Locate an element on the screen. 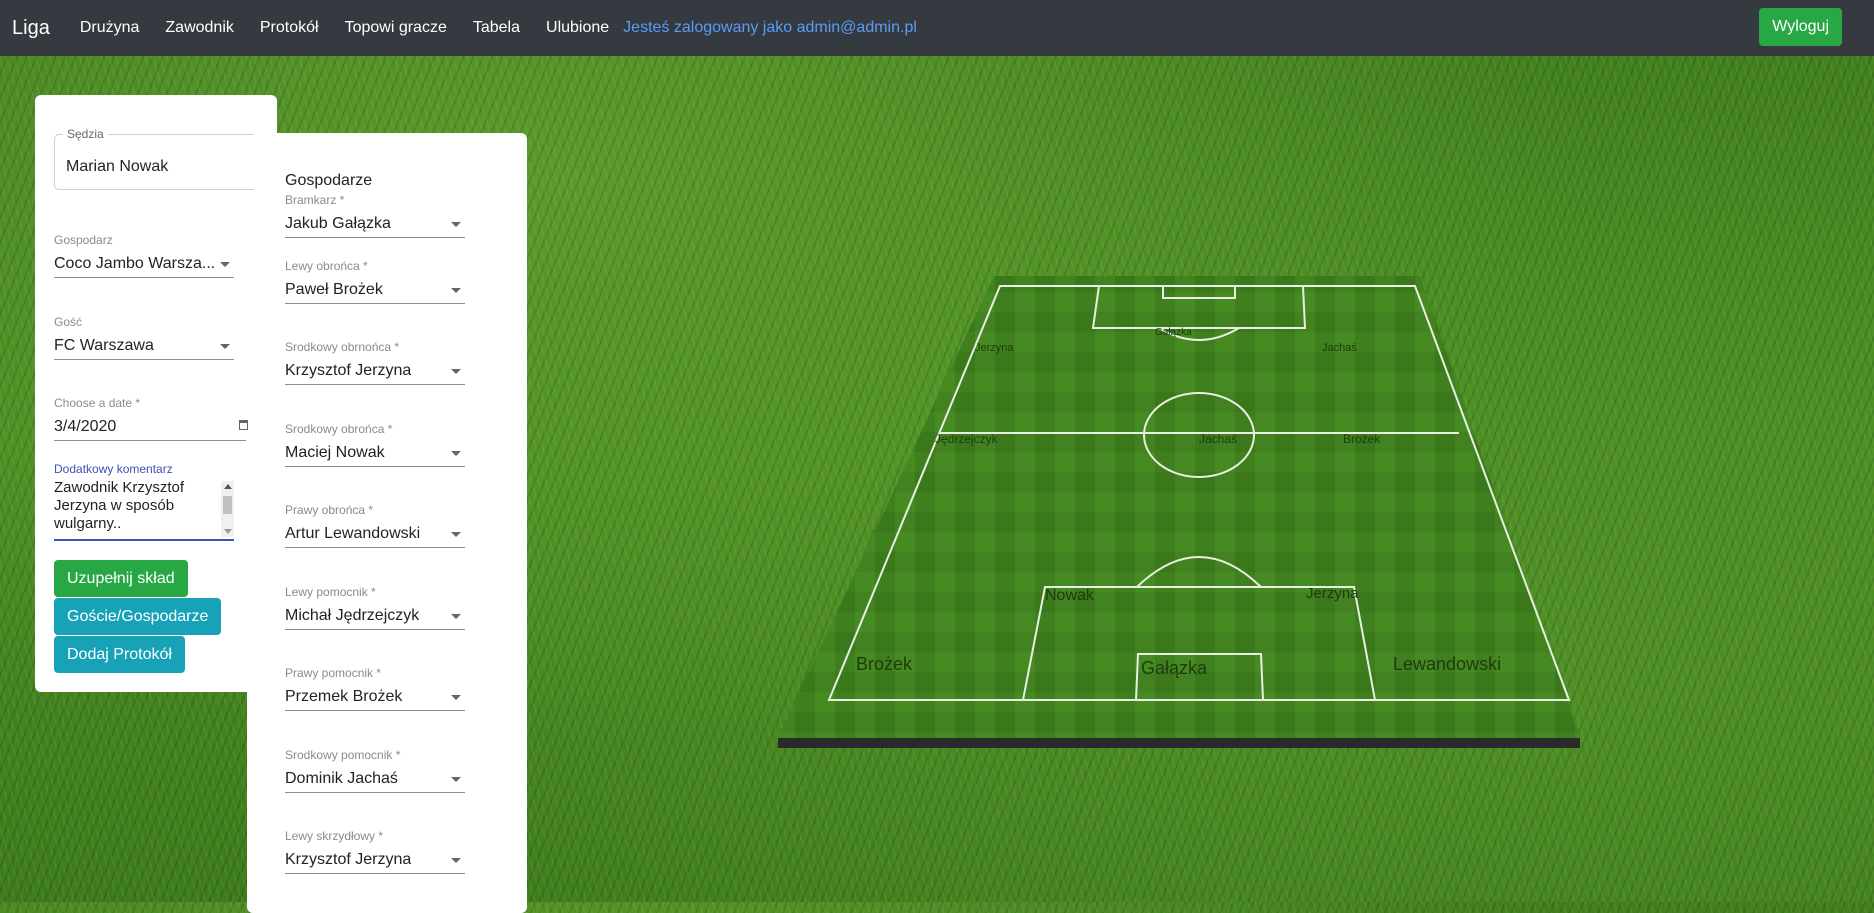 This screenshot has height=913, width=1874. brand-logo: Liga is located at coordinates (31, 28).